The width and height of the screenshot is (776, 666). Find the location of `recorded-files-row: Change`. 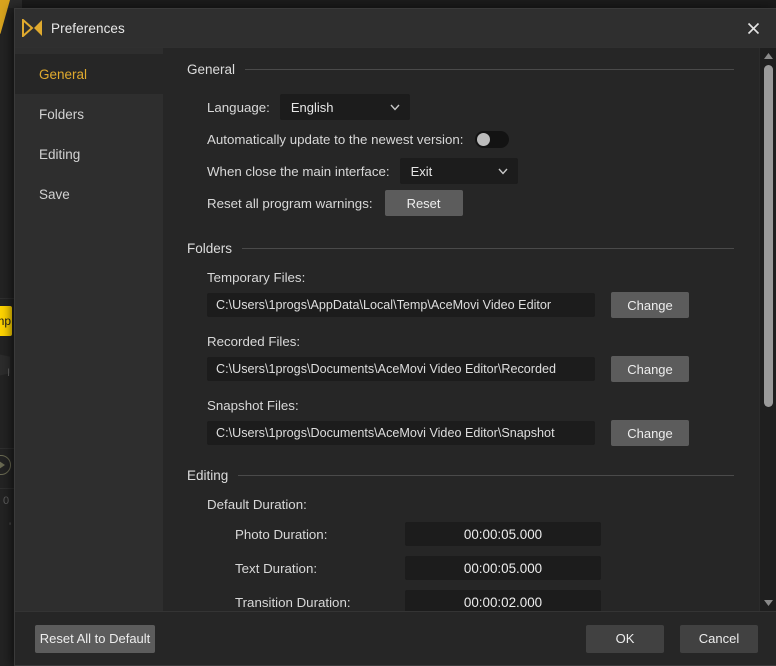

recorded-files-row: Change is located at coordinates (470, 369).